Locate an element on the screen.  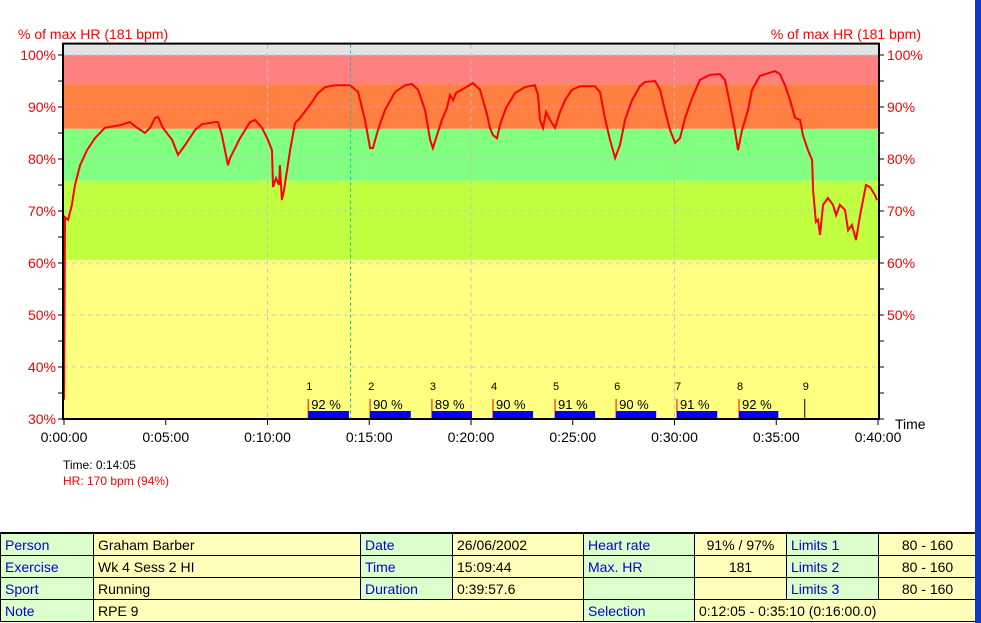
limits1-value: 80 - 160 is located at coordinates (927, 544).